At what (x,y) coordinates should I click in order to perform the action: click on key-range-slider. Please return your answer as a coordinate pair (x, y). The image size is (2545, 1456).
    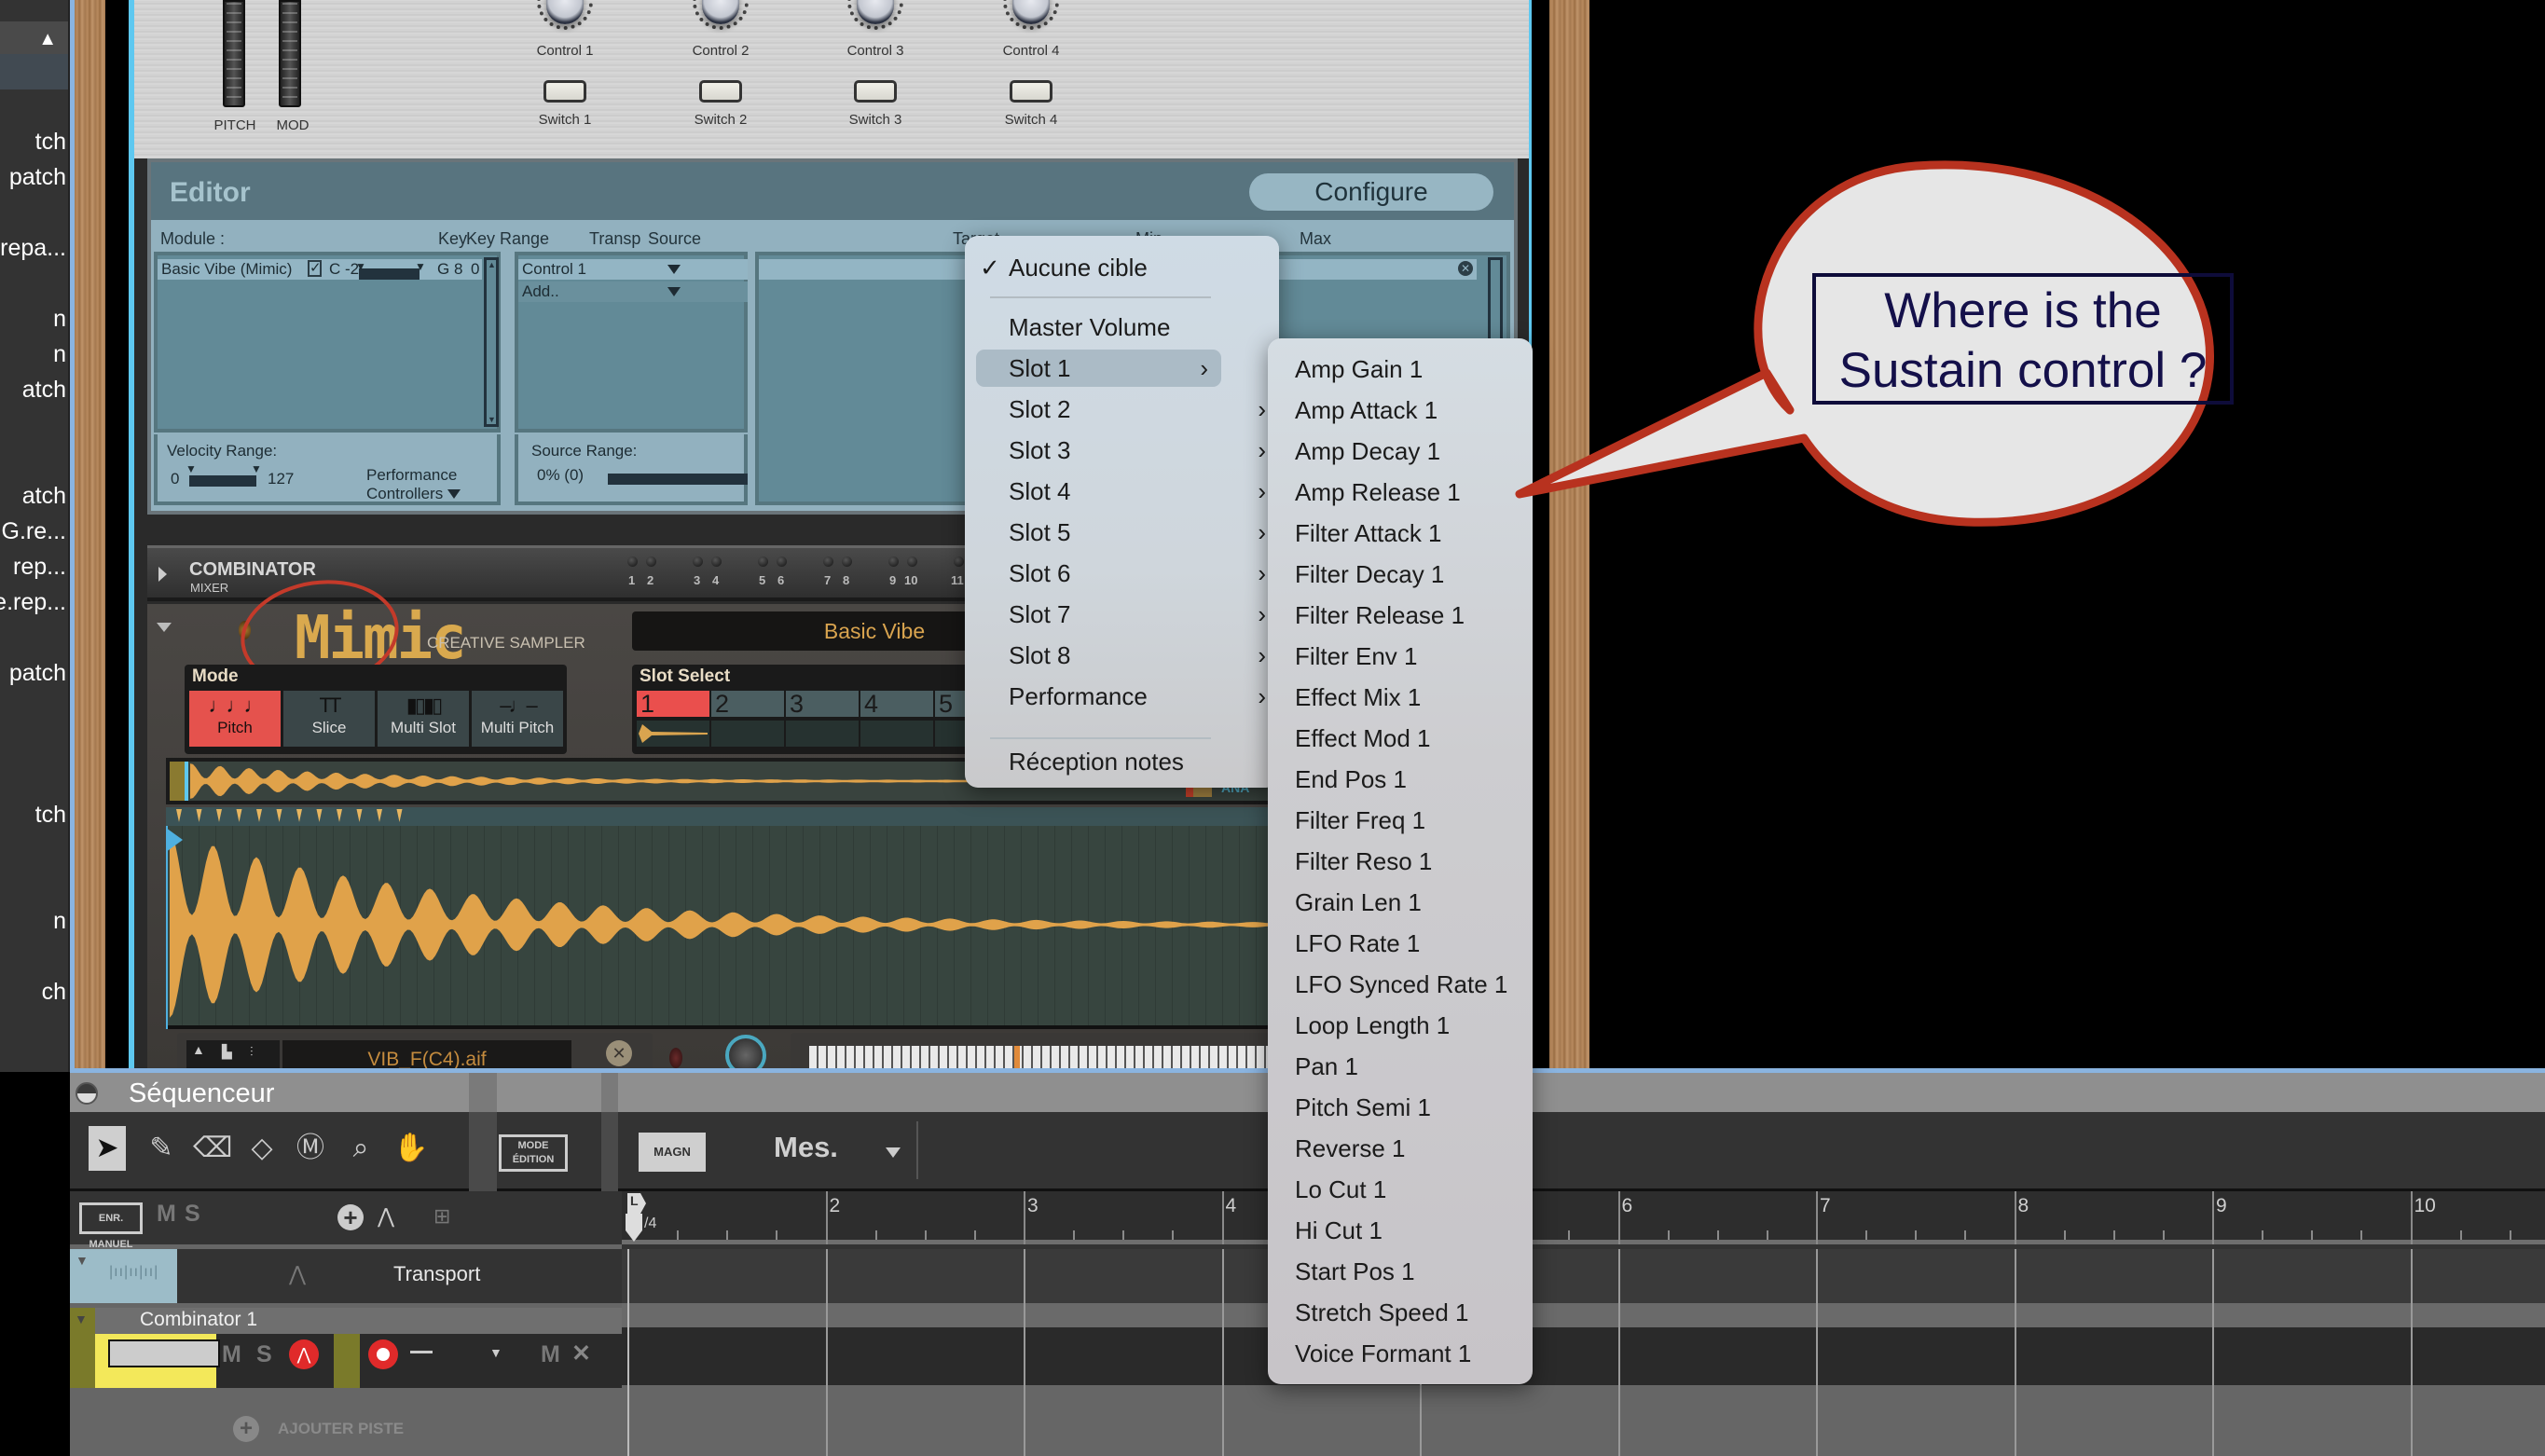
    Looking at the image, I should click on (389, 274).